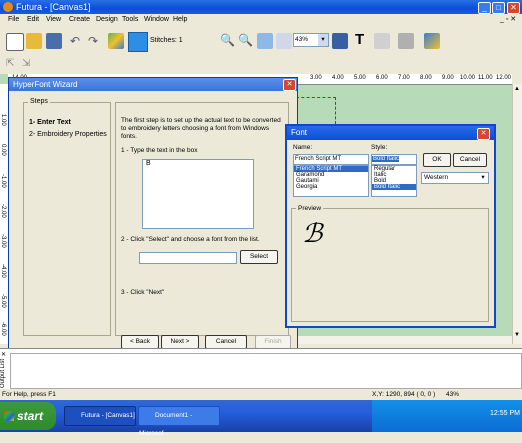 This screenshot has width=522, height=443. What do you see at coordinates (448, 78) in the screenshot?
I see `ruler-tick: 9.00` at bounding box center [448, 78].